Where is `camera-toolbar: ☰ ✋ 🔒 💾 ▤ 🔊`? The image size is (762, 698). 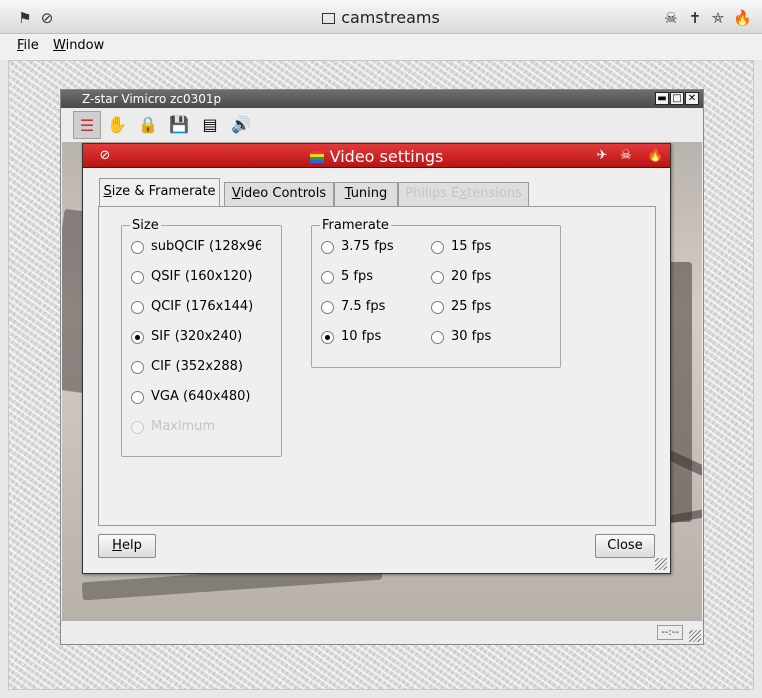 camera-toolbar: ☰ ✋ 🔒 💾 ▤ 🔊 is located at coordinates (382, 125).